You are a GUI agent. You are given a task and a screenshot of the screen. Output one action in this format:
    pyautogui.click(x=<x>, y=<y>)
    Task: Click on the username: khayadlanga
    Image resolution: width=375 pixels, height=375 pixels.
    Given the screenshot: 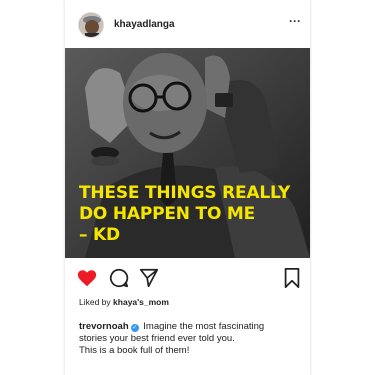 What is the action you would take?
    pyautogui.click(x=144, y=24)
    